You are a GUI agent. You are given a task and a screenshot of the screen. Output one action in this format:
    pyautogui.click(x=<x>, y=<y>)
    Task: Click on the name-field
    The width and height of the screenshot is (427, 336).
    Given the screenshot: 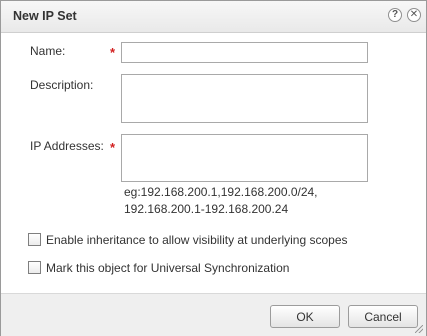 What is the action you would take?
    pyautogui.click(x=244, y=52)
    